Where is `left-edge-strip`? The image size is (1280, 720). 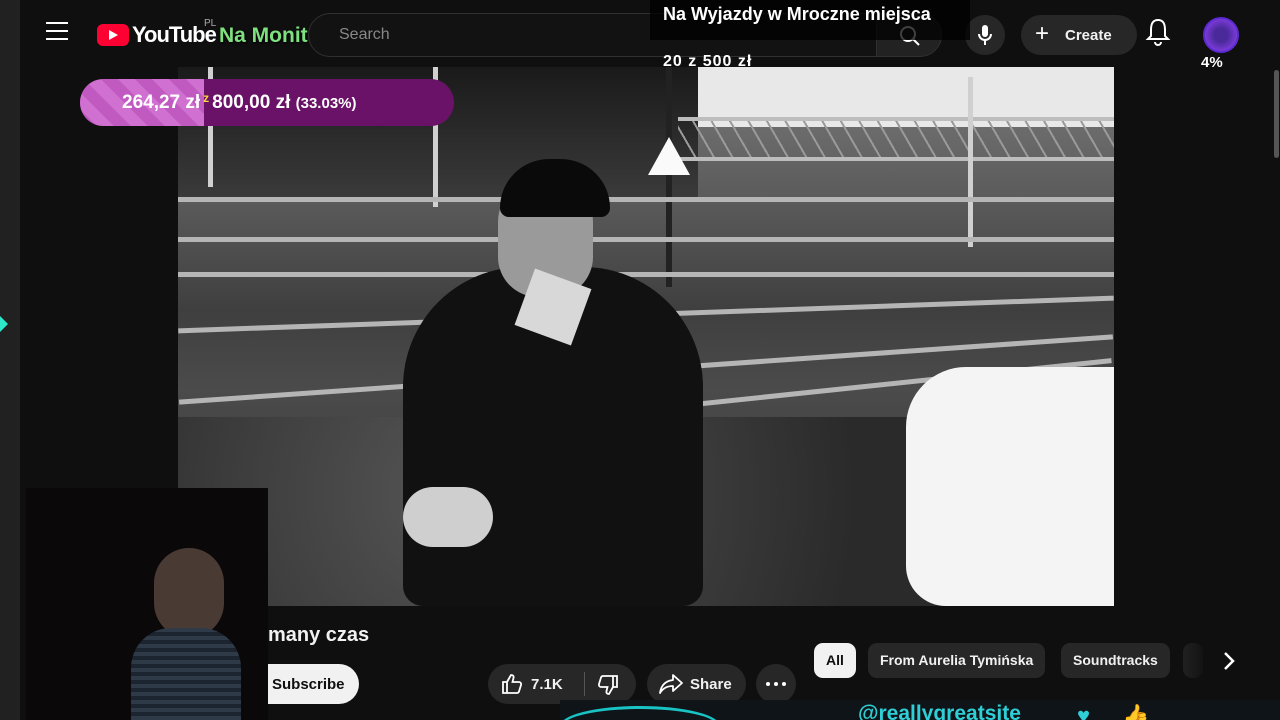
left-edge-strip is located at coordinates (10, 360).